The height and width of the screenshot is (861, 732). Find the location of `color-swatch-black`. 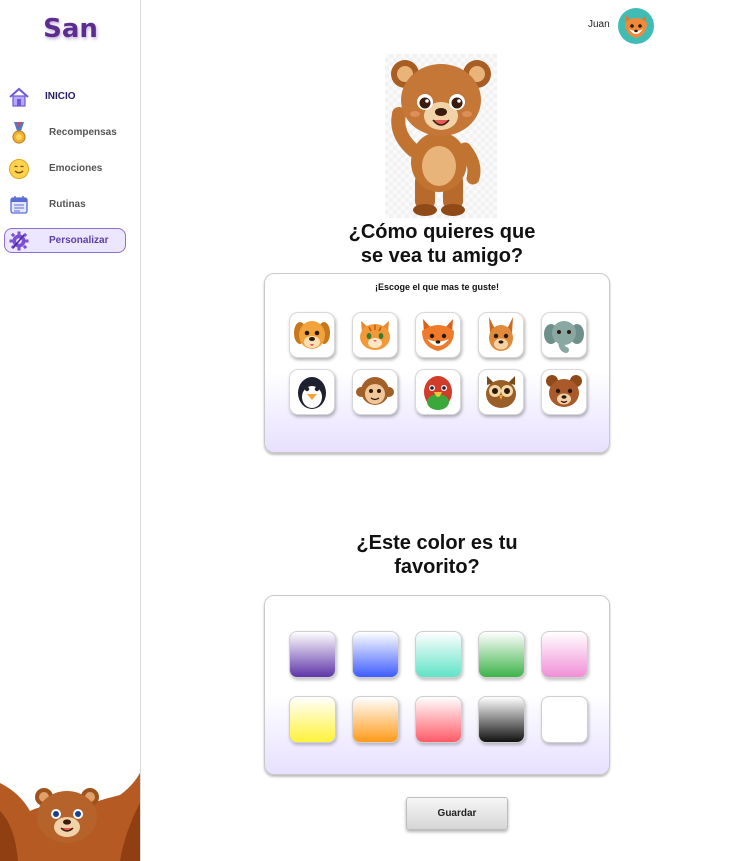

color-swatch-black is located at coordinates (501, 719).